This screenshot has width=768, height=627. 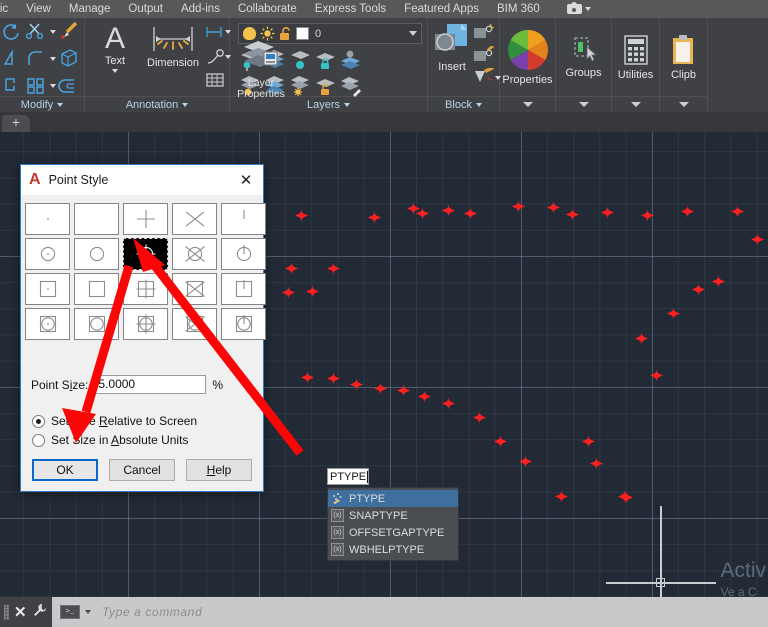 I want to click on clipboard-panel-expand, so click(x=683, y=104).